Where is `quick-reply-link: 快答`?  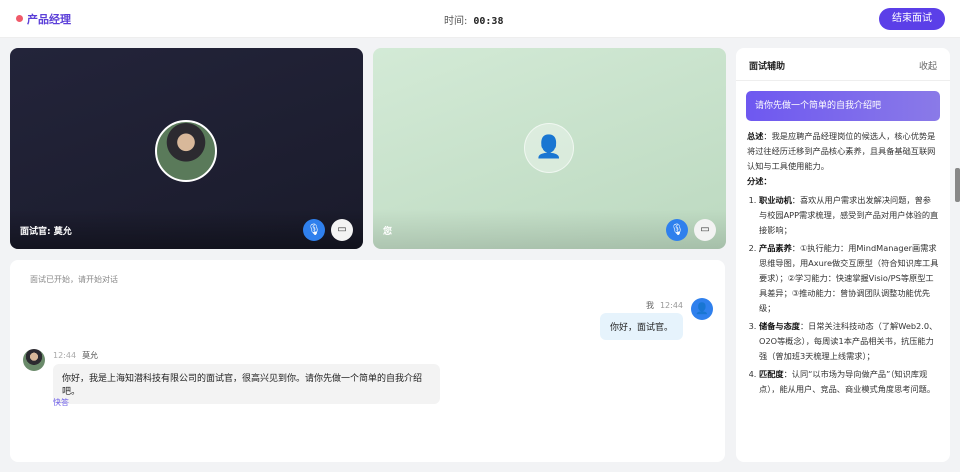
quick-reply-link: 快答 is located at coordinates (61, 402).